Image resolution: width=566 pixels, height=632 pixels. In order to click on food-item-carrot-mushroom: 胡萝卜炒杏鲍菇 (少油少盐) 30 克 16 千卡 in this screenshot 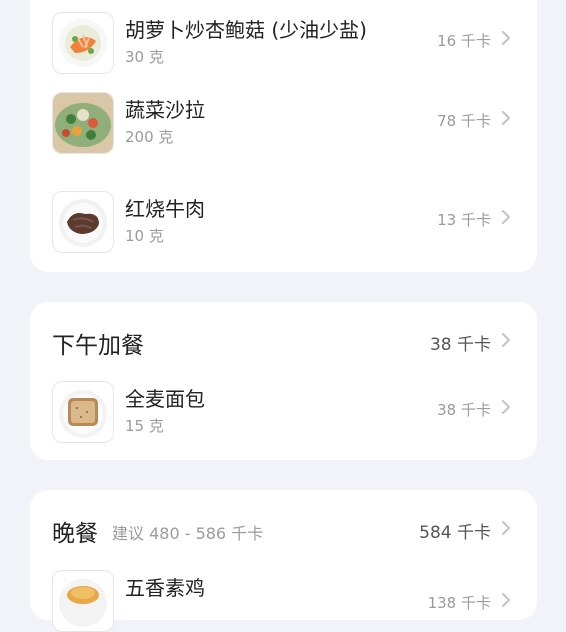, I will do `click(283, 42)`.